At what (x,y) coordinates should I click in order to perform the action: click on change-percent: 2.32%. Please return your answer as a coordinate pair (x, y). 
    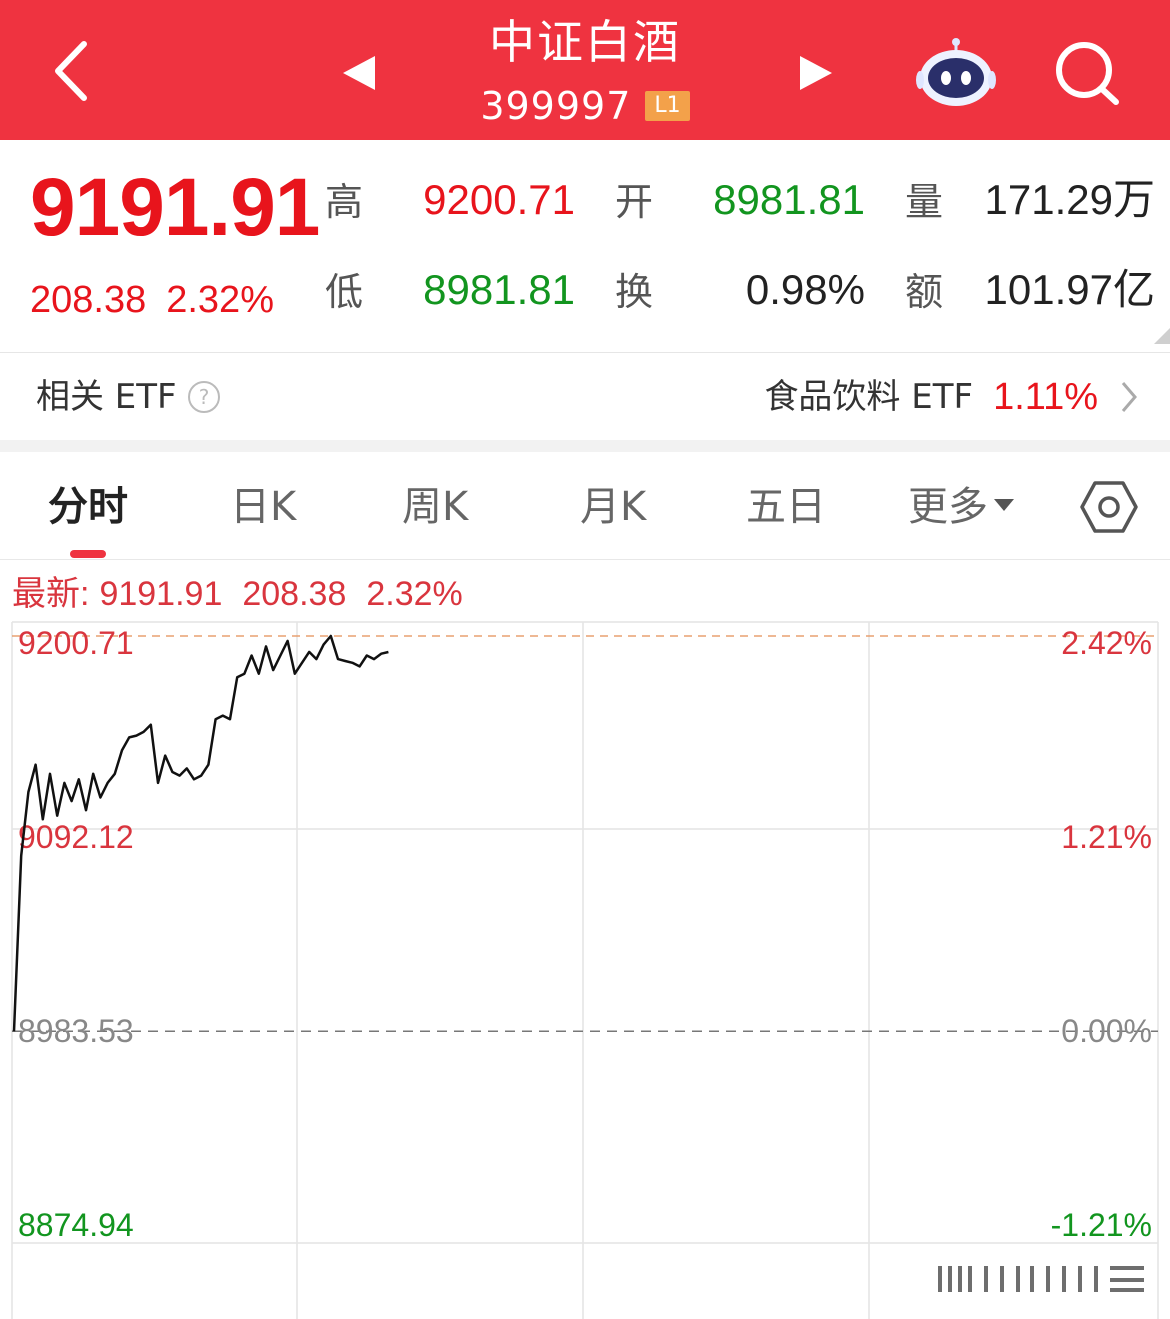
    Looking at the image, I should click on (220, 300).